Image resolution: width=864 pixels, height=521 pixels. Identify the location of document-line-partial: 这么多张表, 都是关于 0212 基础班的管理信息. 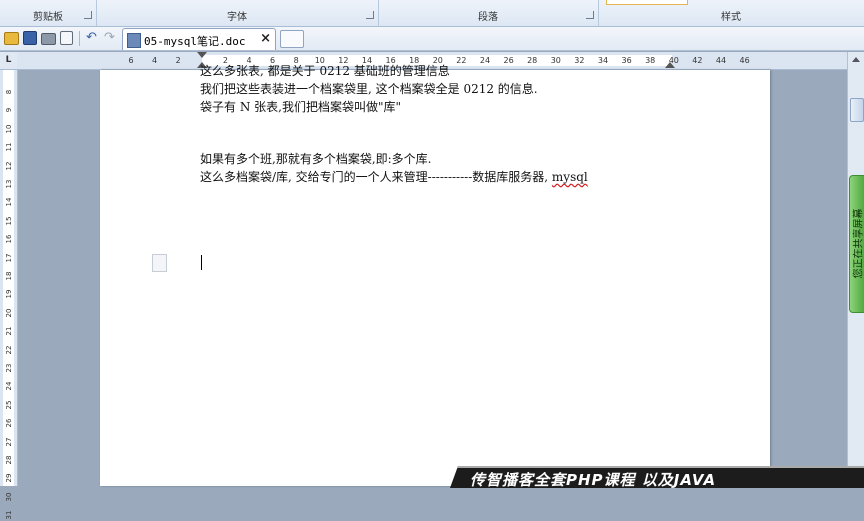
(325, 70).